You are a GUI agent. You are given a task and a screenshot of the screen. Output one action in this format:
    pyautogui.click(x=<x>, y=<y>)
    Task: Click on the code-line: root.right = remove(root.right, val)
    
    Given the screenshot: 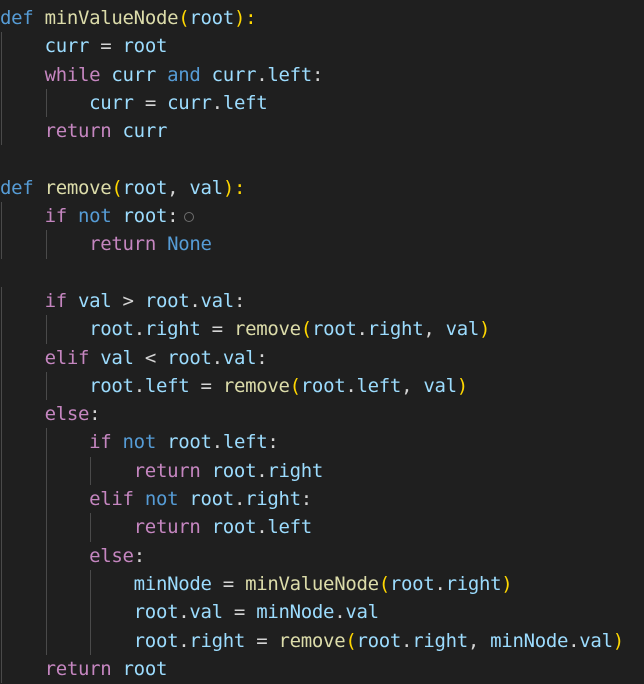 What is the action you would take?
    pyautogui.click(x=312, y=329)
    